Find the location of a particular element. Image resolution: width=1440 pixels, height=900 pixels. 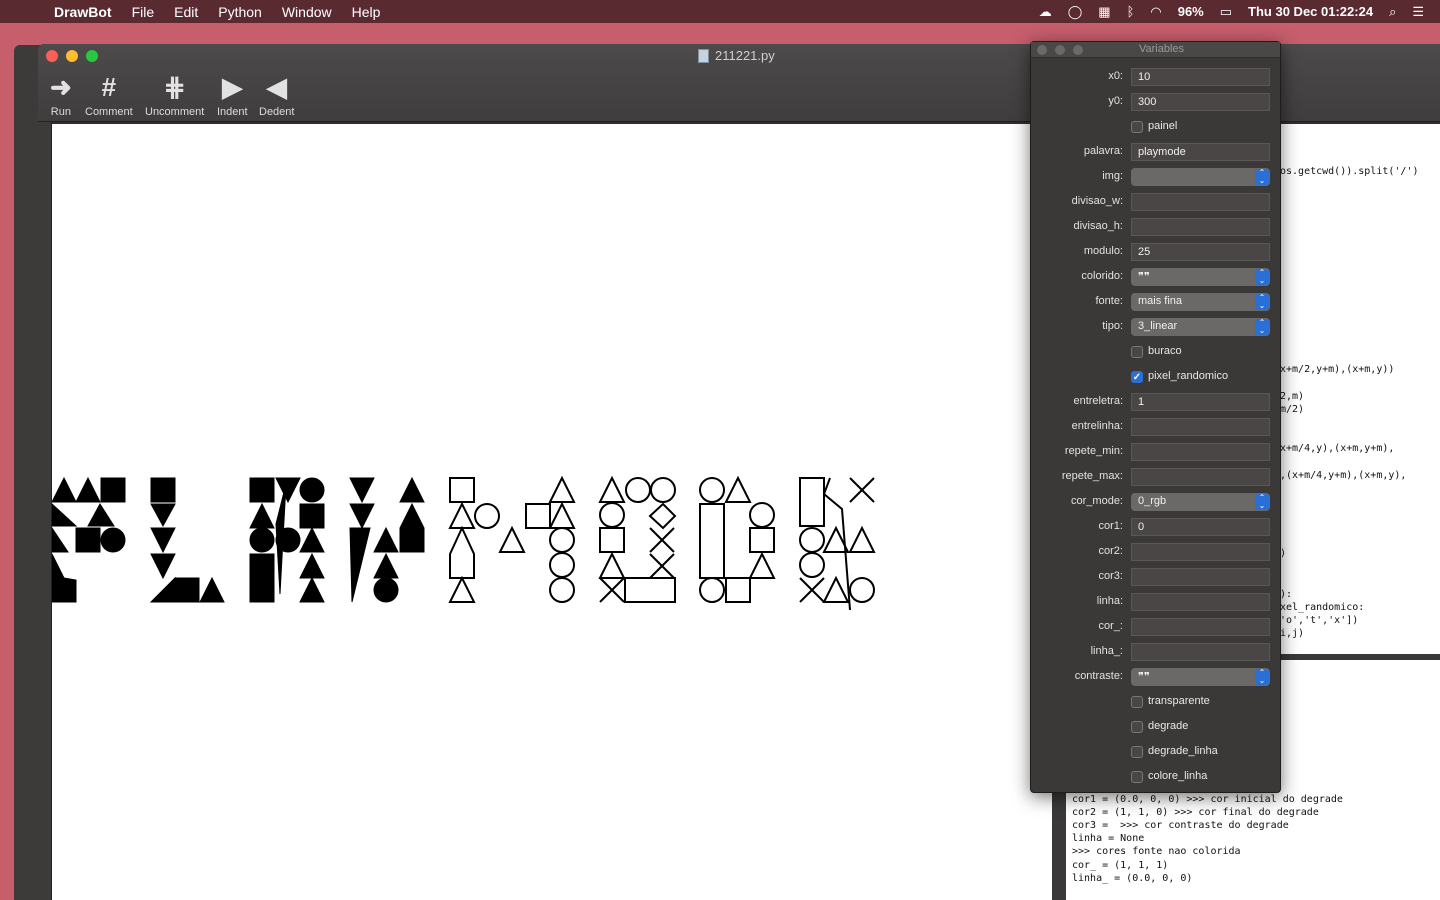

variable-row: repete_min: is located at coordinates (1156, 452).